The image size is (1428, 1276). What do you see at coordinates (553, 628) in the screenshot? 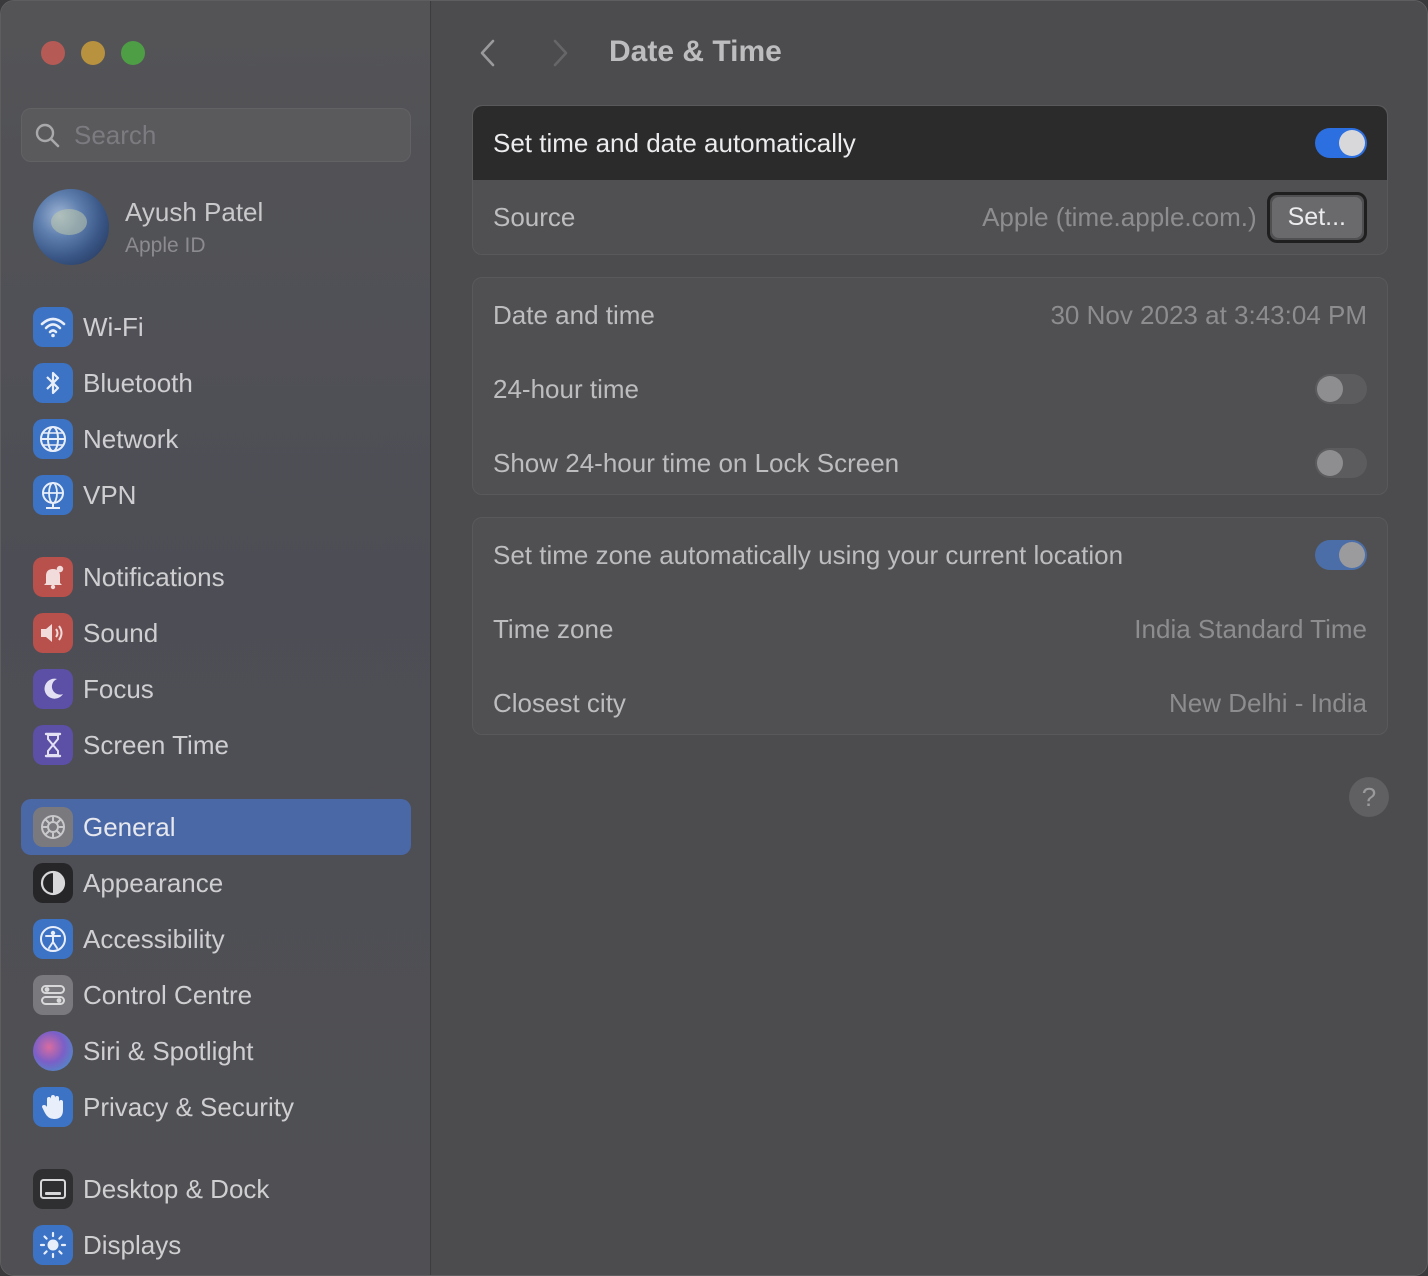
I see `time-zone-label: Time zone` at bounding box center [553, 628].